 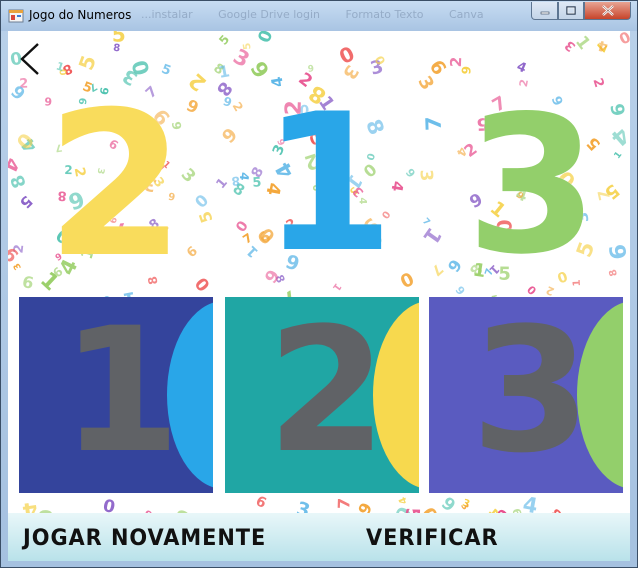 I want to click on tile-digit: 2, so click(x=327, y=394).